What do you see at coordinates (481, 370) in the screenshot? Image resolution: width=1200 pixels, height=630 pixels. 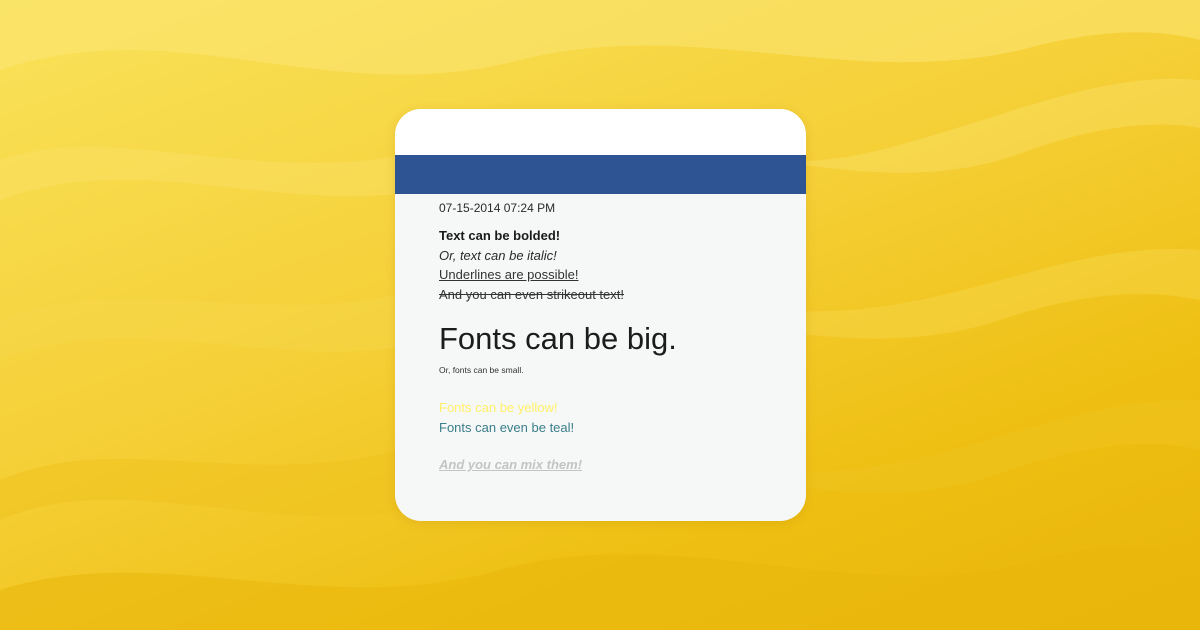 I see `small-text-line: Or, fonts can be small.` at bounding box center [481, 370].